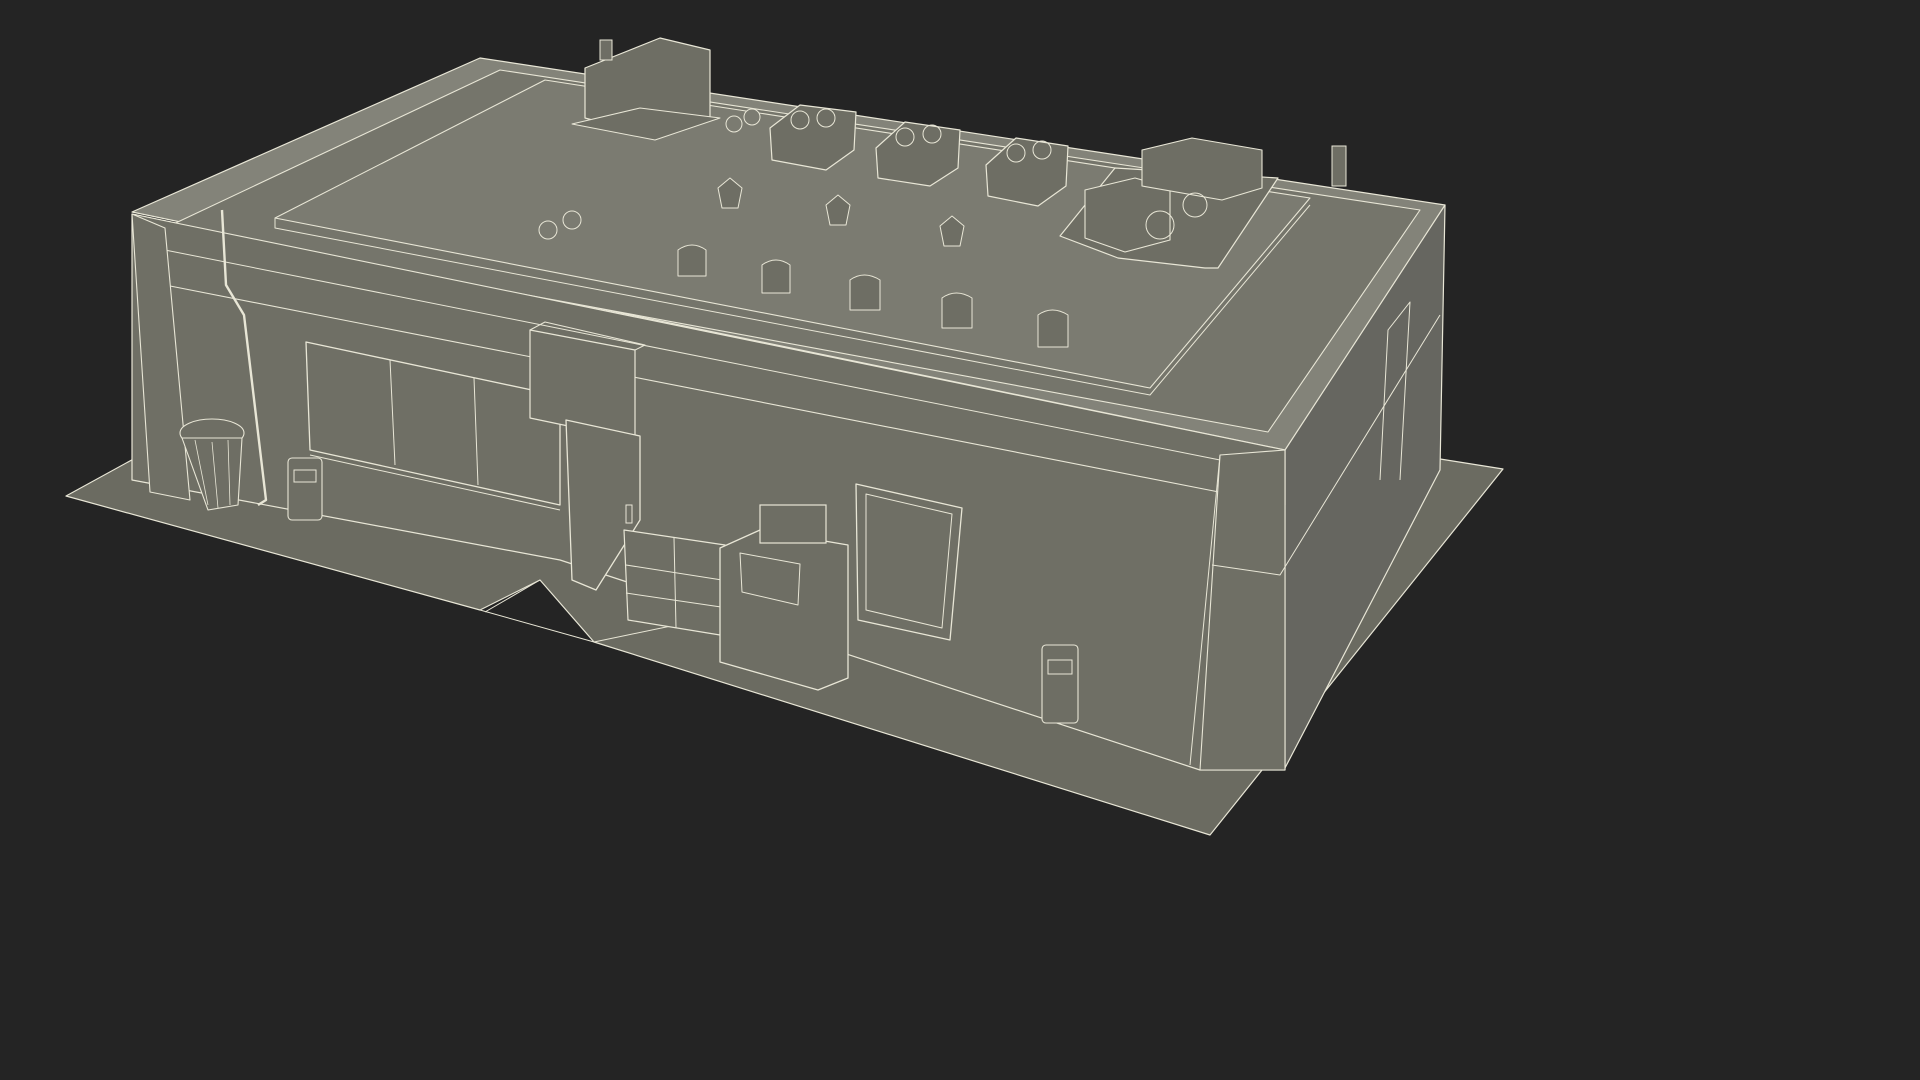 The height and width of the screenshot is (1080, 1920). What do you see at coordinates (793, 524) in the screenshot?
I see `ice-chest-top` at bounding box center [793, 524].